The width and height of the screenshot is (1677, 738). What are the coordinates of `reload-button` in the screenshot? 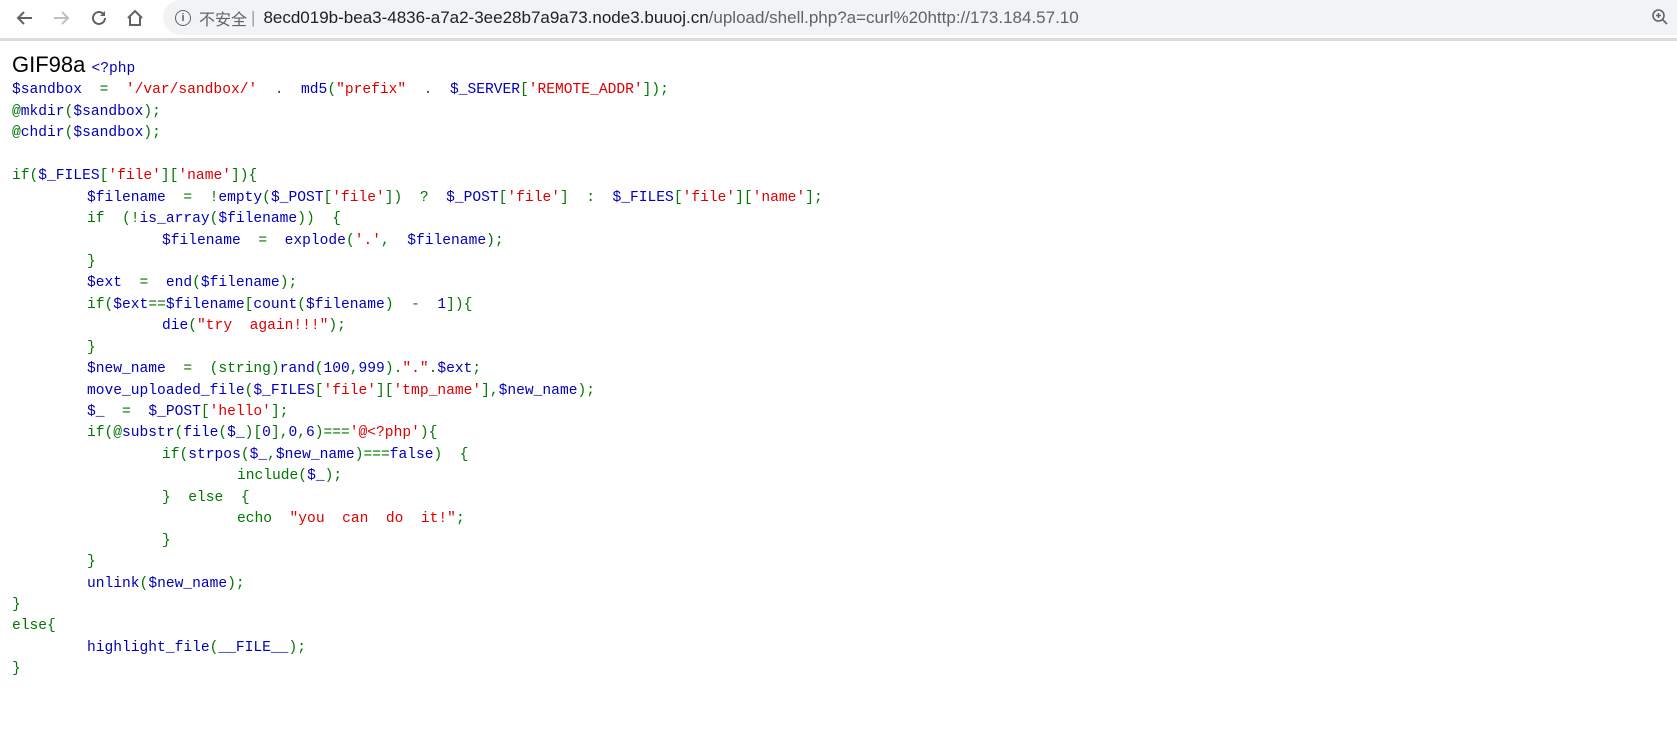 It's located at (99, 18).